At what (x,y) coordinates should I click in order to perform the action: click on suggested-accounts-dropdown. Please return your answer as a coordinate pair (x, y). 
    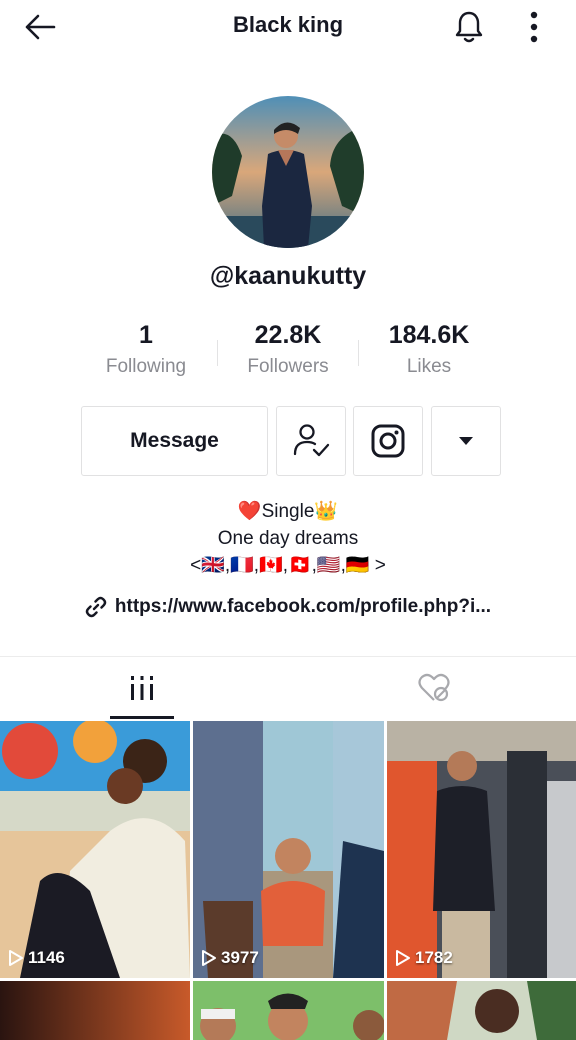
    Looking at the image, I should click on (466, 441).